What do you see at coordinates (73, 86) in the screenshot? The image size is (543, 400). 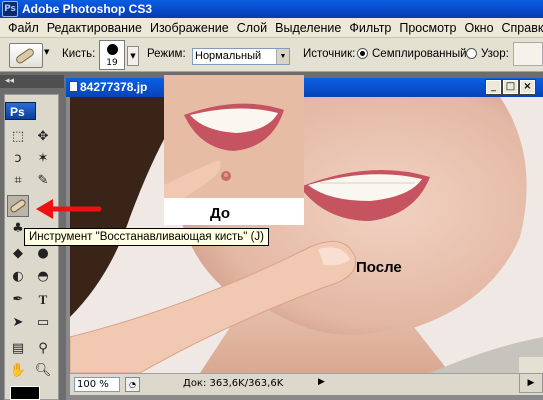 I see `document-icon` at bounding box center [73, 86].